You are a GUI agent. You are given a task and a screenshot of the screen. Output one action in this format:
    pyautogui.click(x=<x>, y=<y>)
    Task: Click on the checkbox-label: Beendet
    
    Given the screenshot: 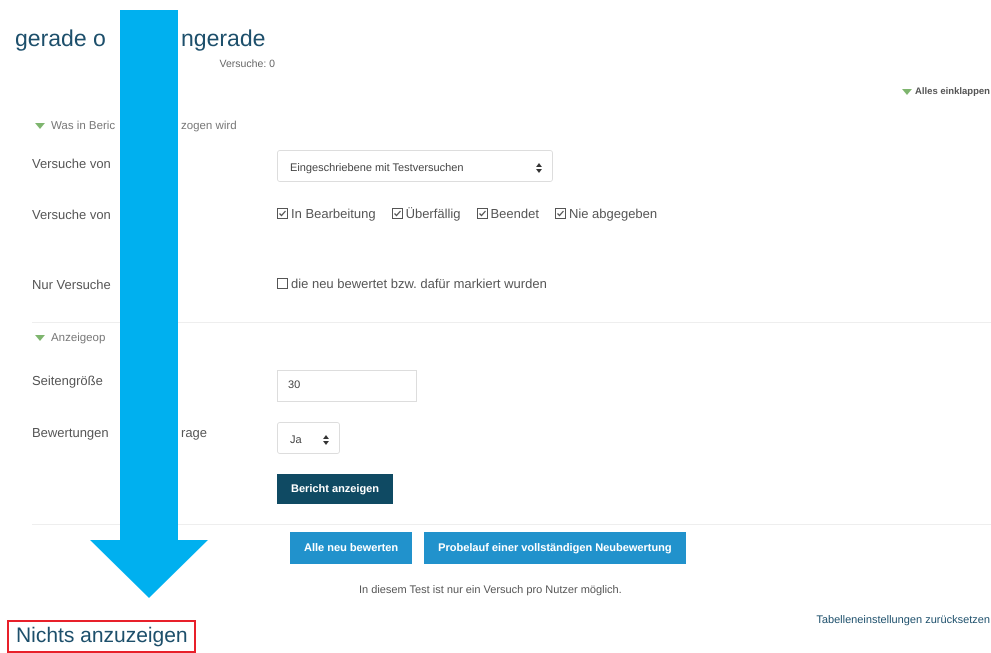 What is the action you would take?
    pyautogui.click(x=514, y=214)
    